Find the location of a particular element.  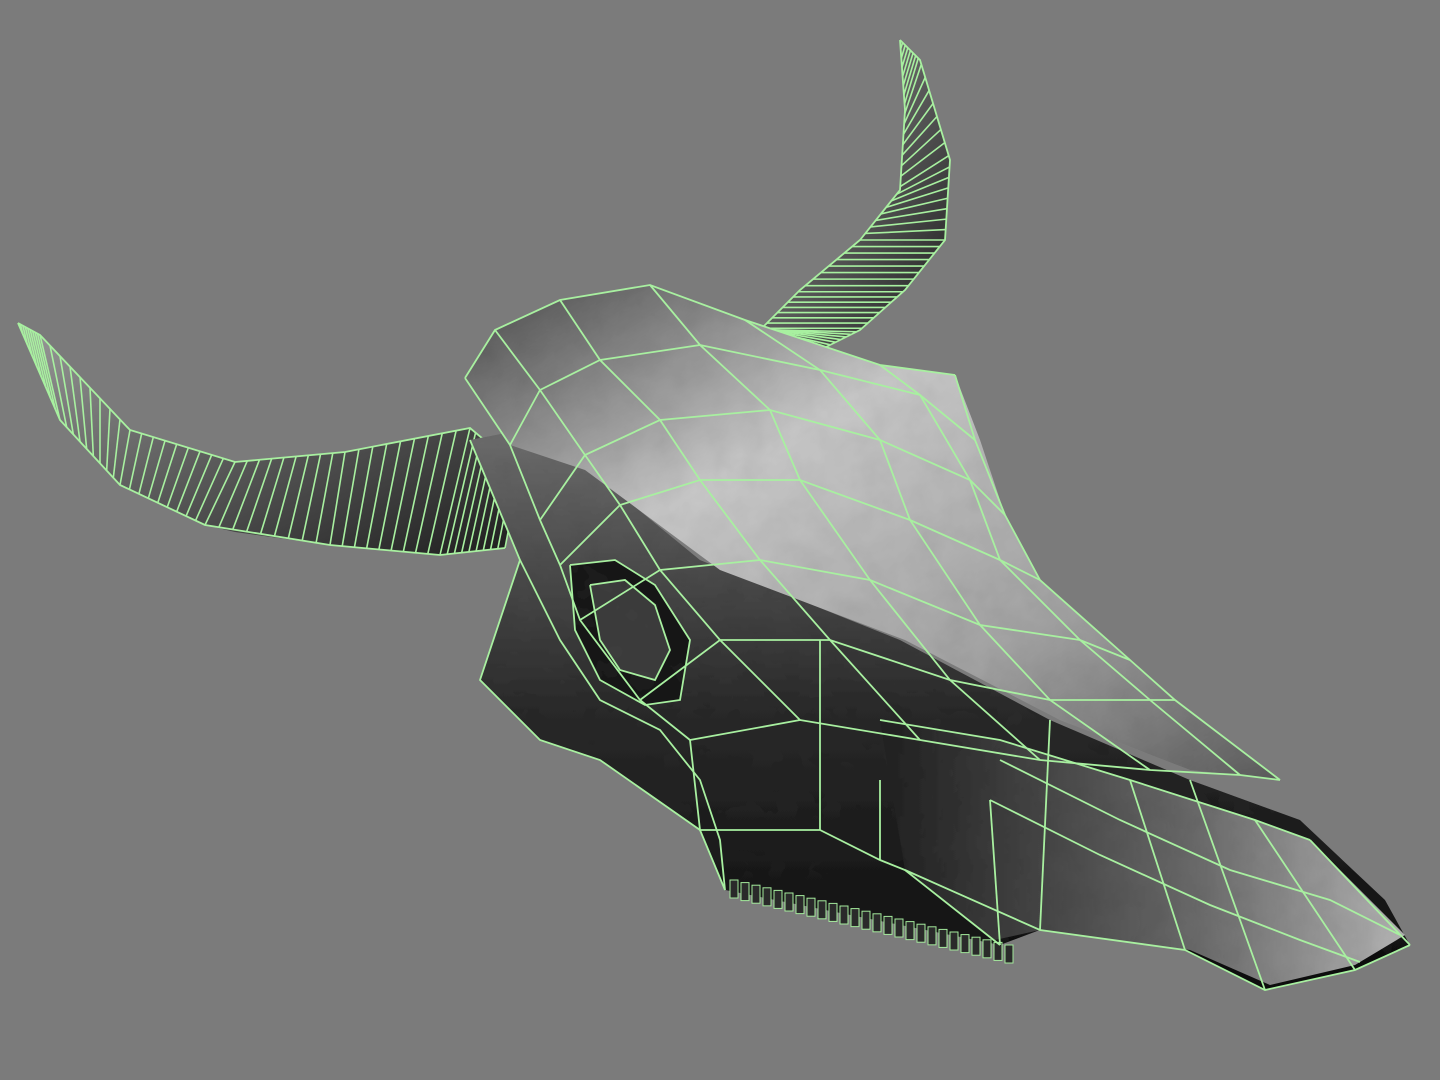

left-horn is located at coordinates (269, 439).